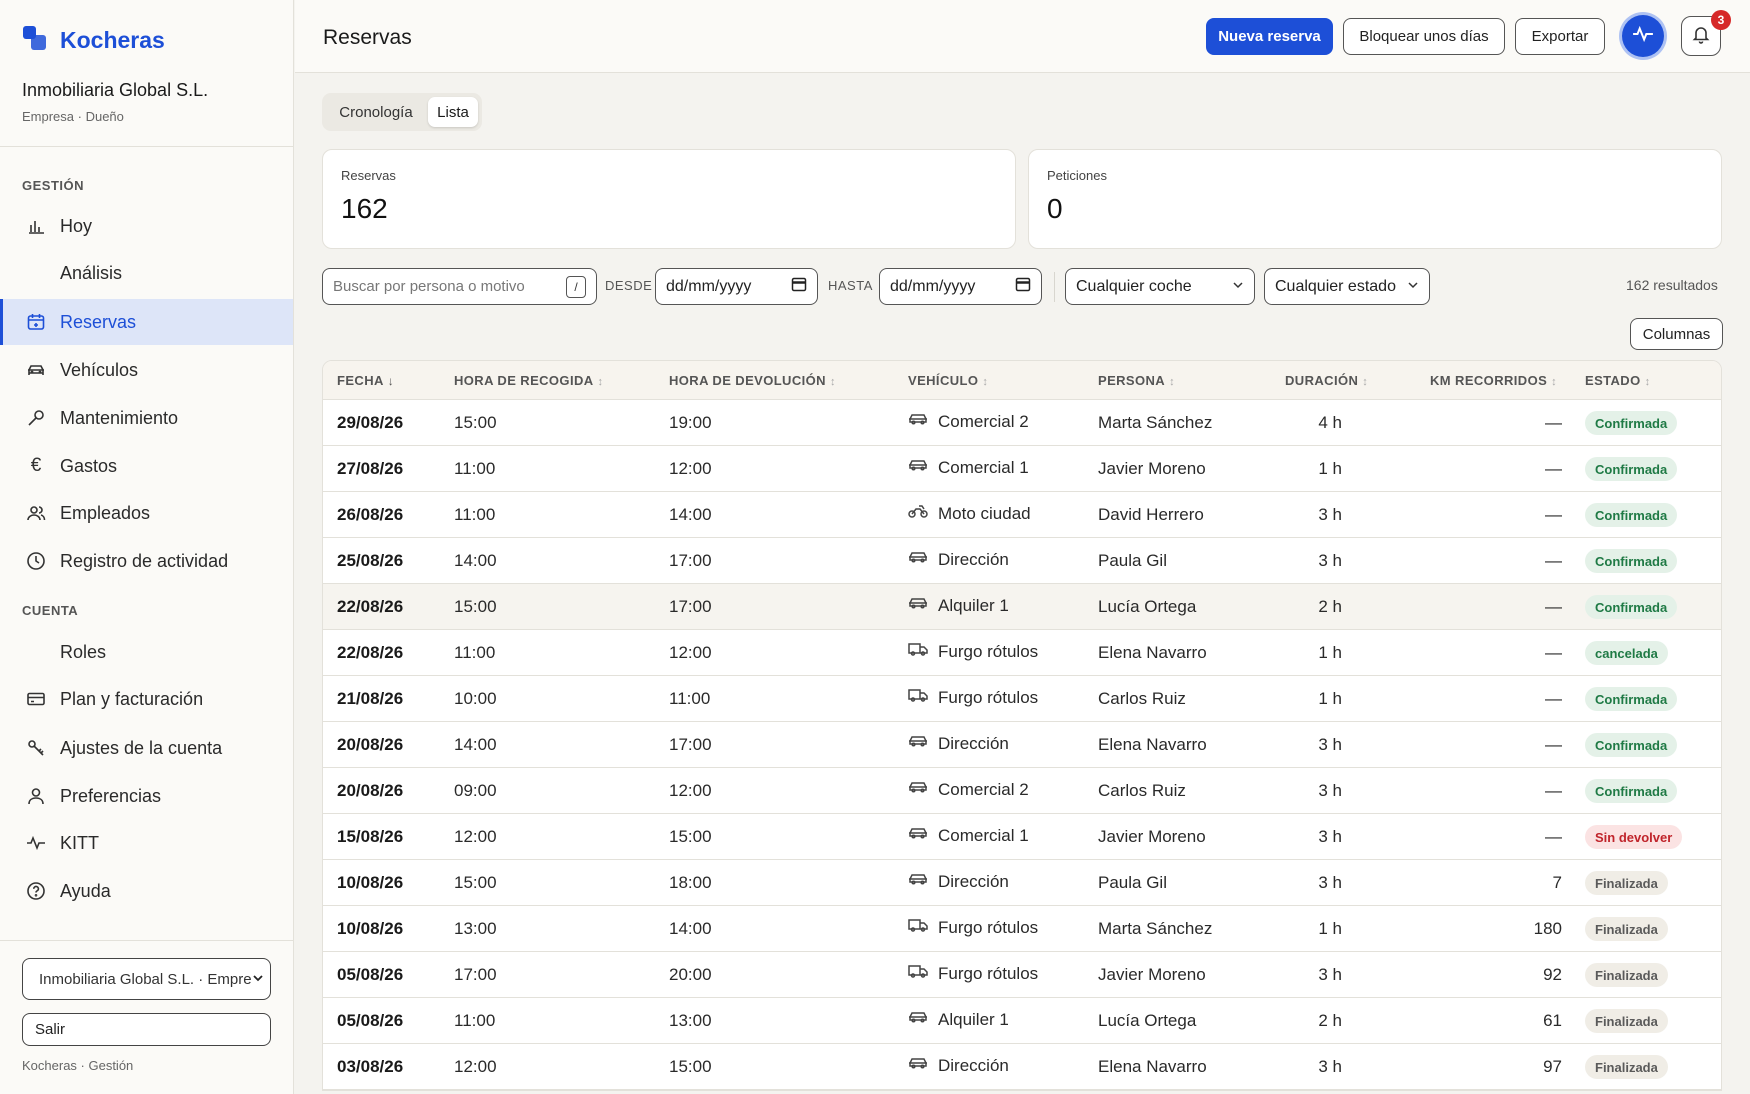  What do you see at coordinates (146, 891) in the screenshot?
I see `sidebar-item-ayuda: Ayuda` at bounding box center [146, 891].